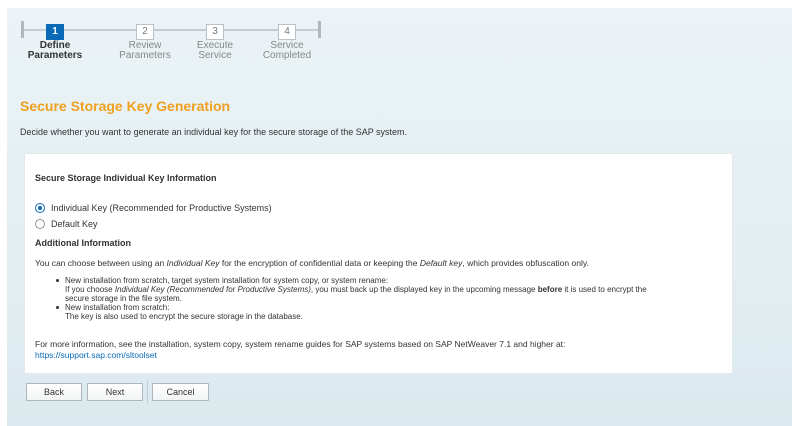 The image size is (792, 426). I want to click on button-separator, so click(147, 392).